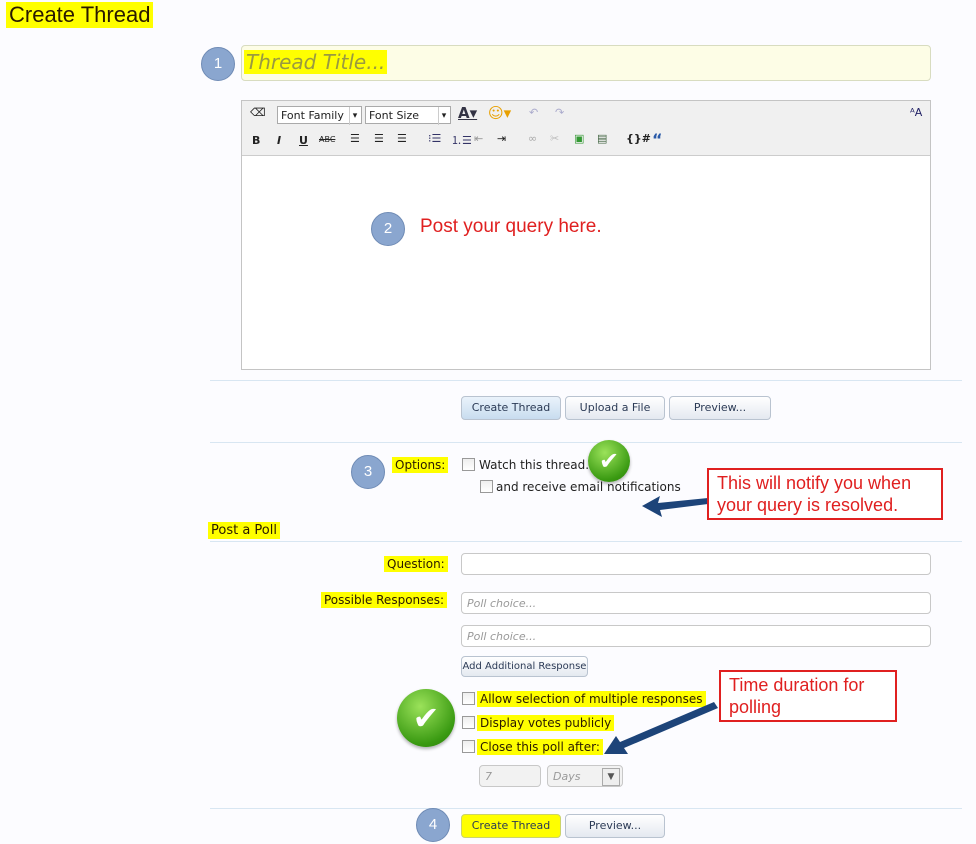  I want to click on image-icon: ▣, so click(579, 138).